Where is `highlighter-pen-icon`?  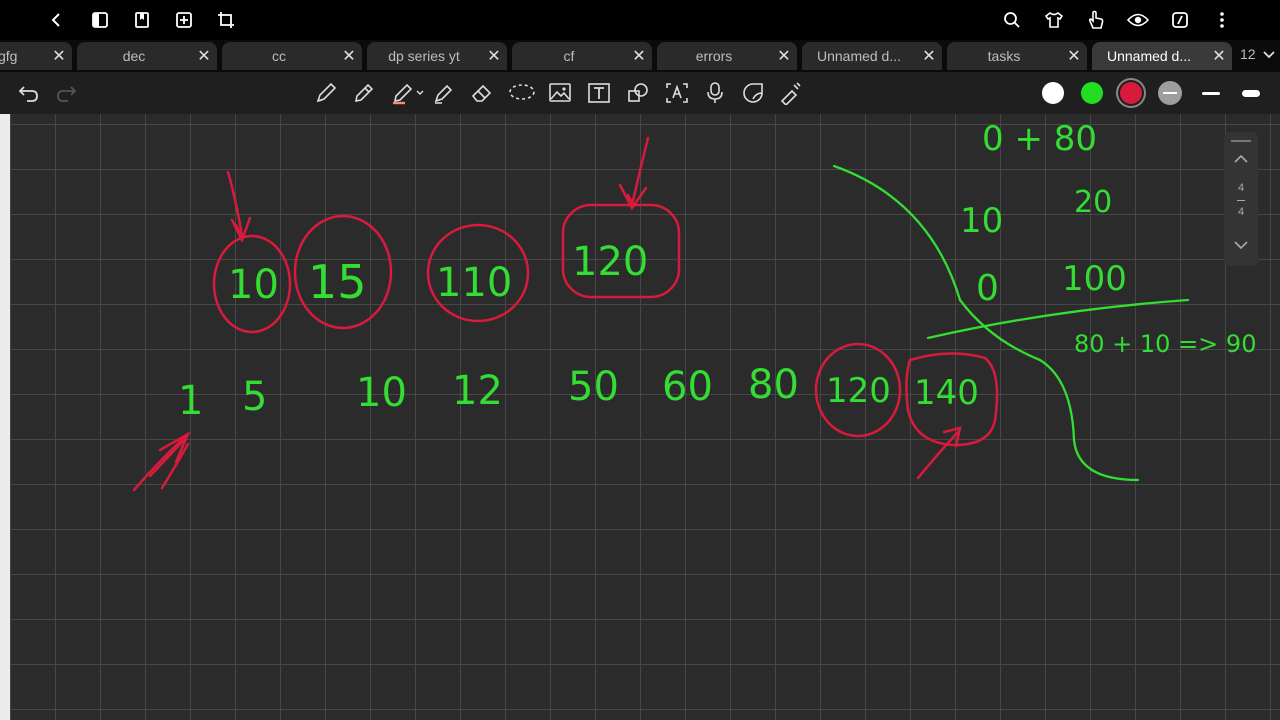 highlighter-pen-icon is located at coordinates (408, 93).